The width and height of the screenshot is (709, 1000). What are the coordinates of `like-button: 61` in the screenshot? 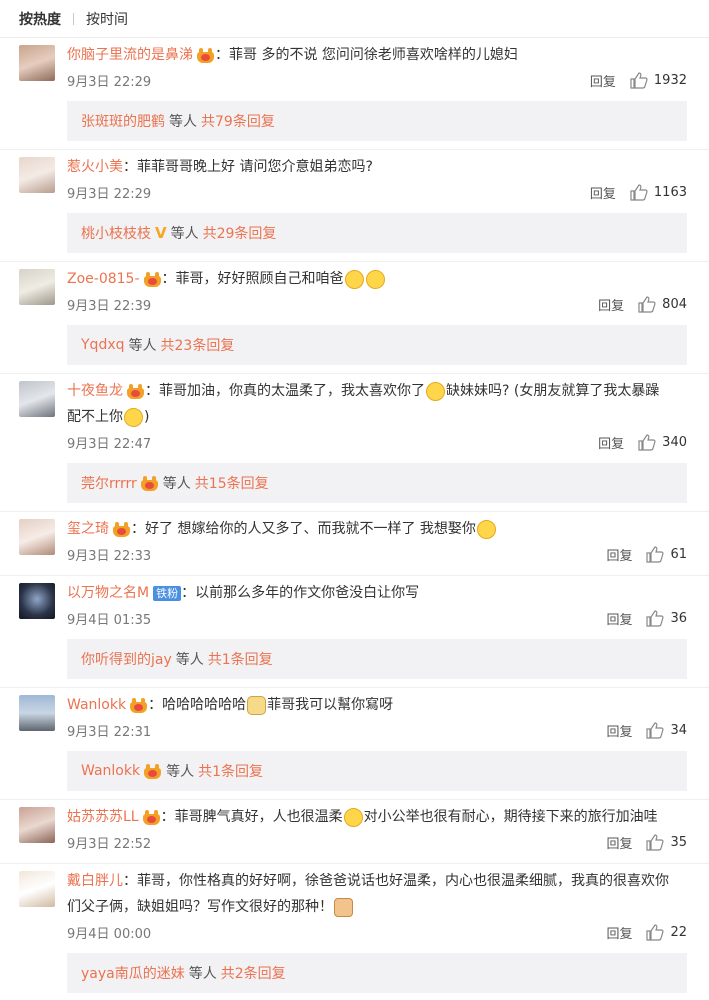 It's located at (666, 554).